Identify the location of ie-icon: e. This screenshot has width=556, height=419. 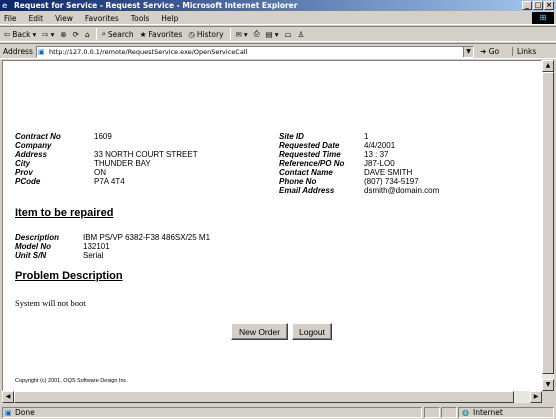
(5, 5).